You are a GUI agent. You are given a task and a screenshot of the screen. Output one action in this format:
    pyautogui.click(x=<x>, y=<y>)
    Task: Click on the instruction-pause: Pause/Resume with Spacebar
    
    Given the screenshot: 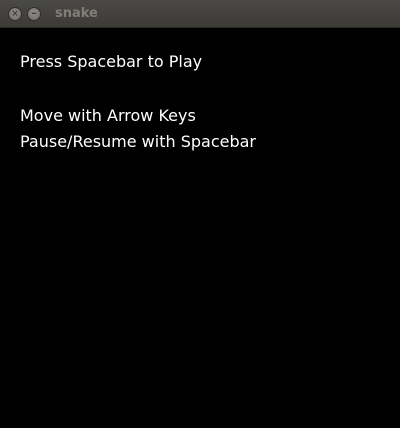 What is the action you would take?
    pyautogui.click(x=138, y=141)
    